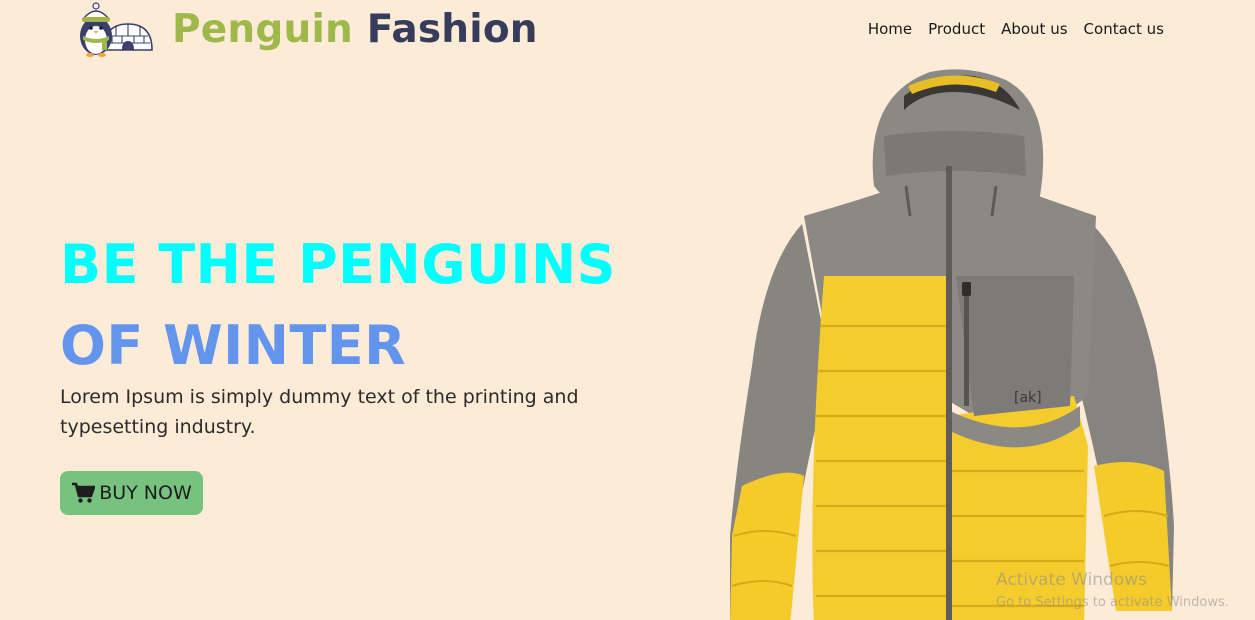 This screenshot has height=620, width=1255. I want to click on nav-home: Home, so click(890, 29).